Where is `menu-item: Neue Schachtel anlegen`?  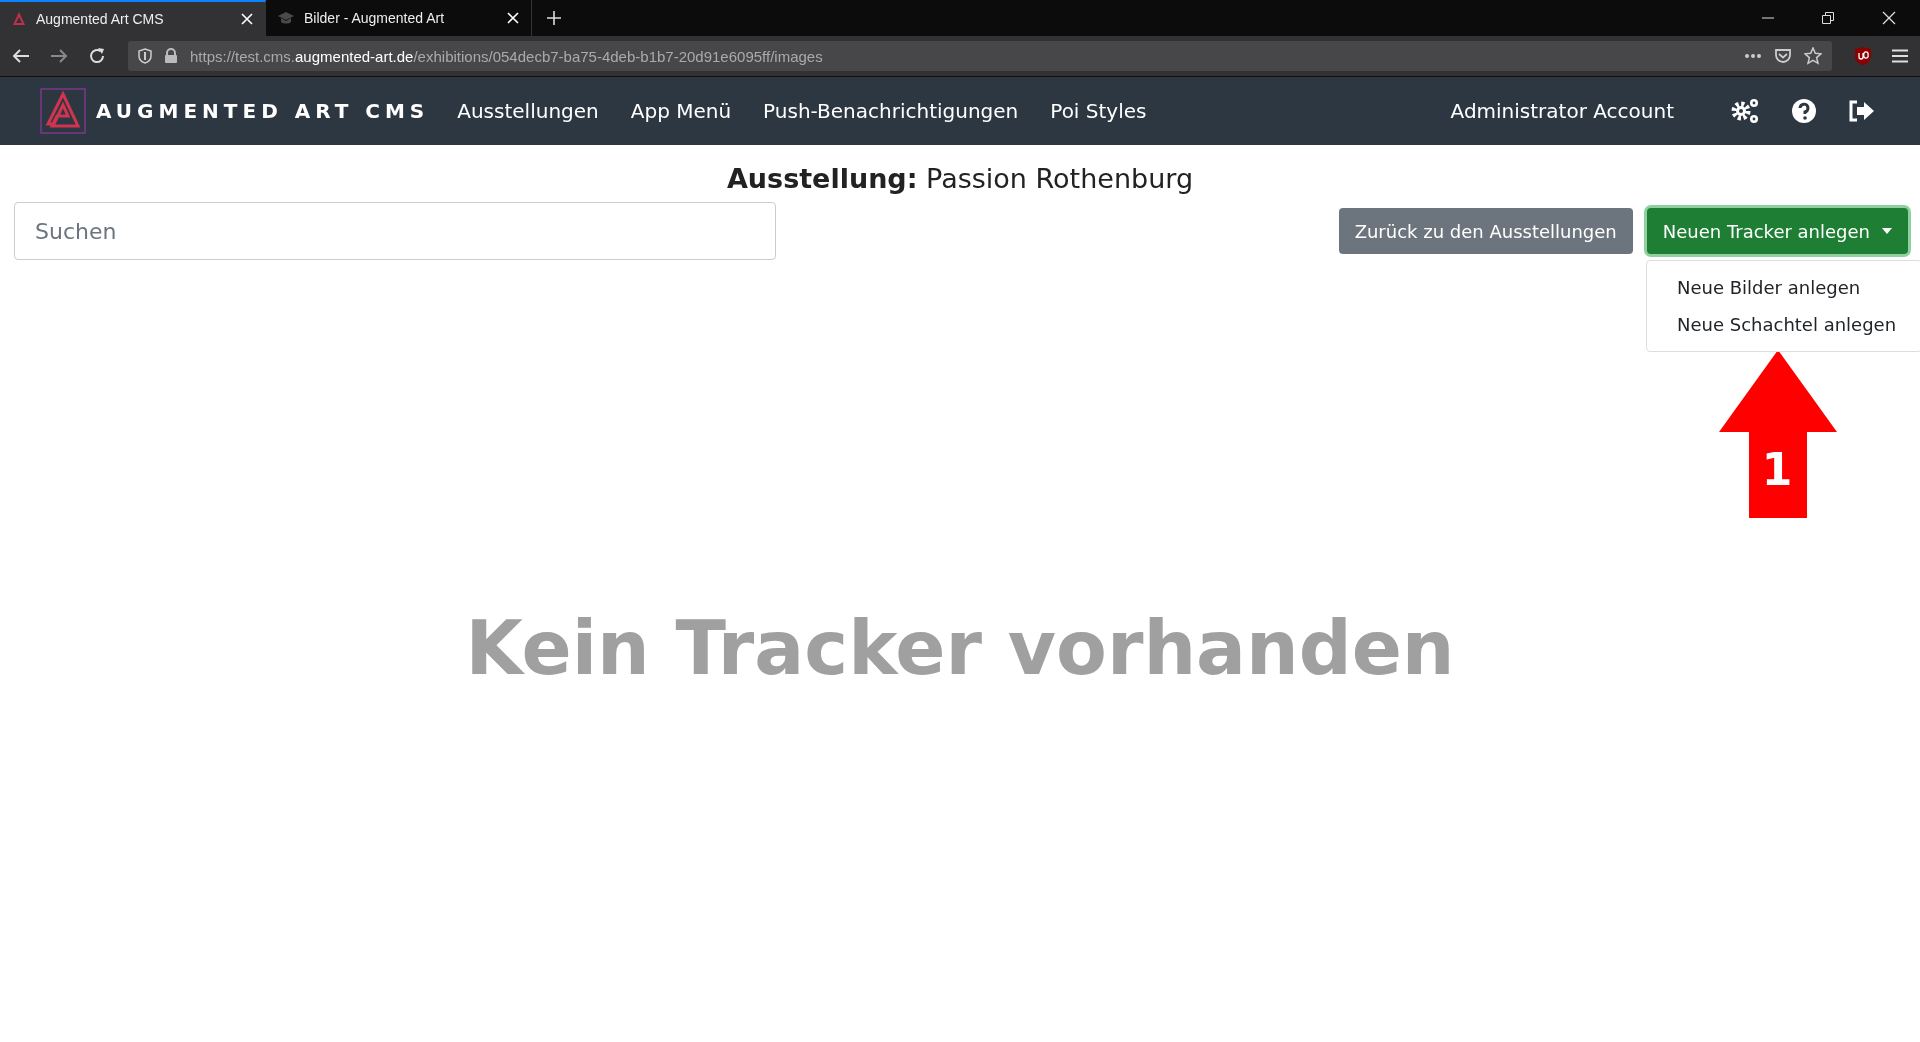 menu-item: Neue Schachtel anlegen is located at coordinates (1783, 324).